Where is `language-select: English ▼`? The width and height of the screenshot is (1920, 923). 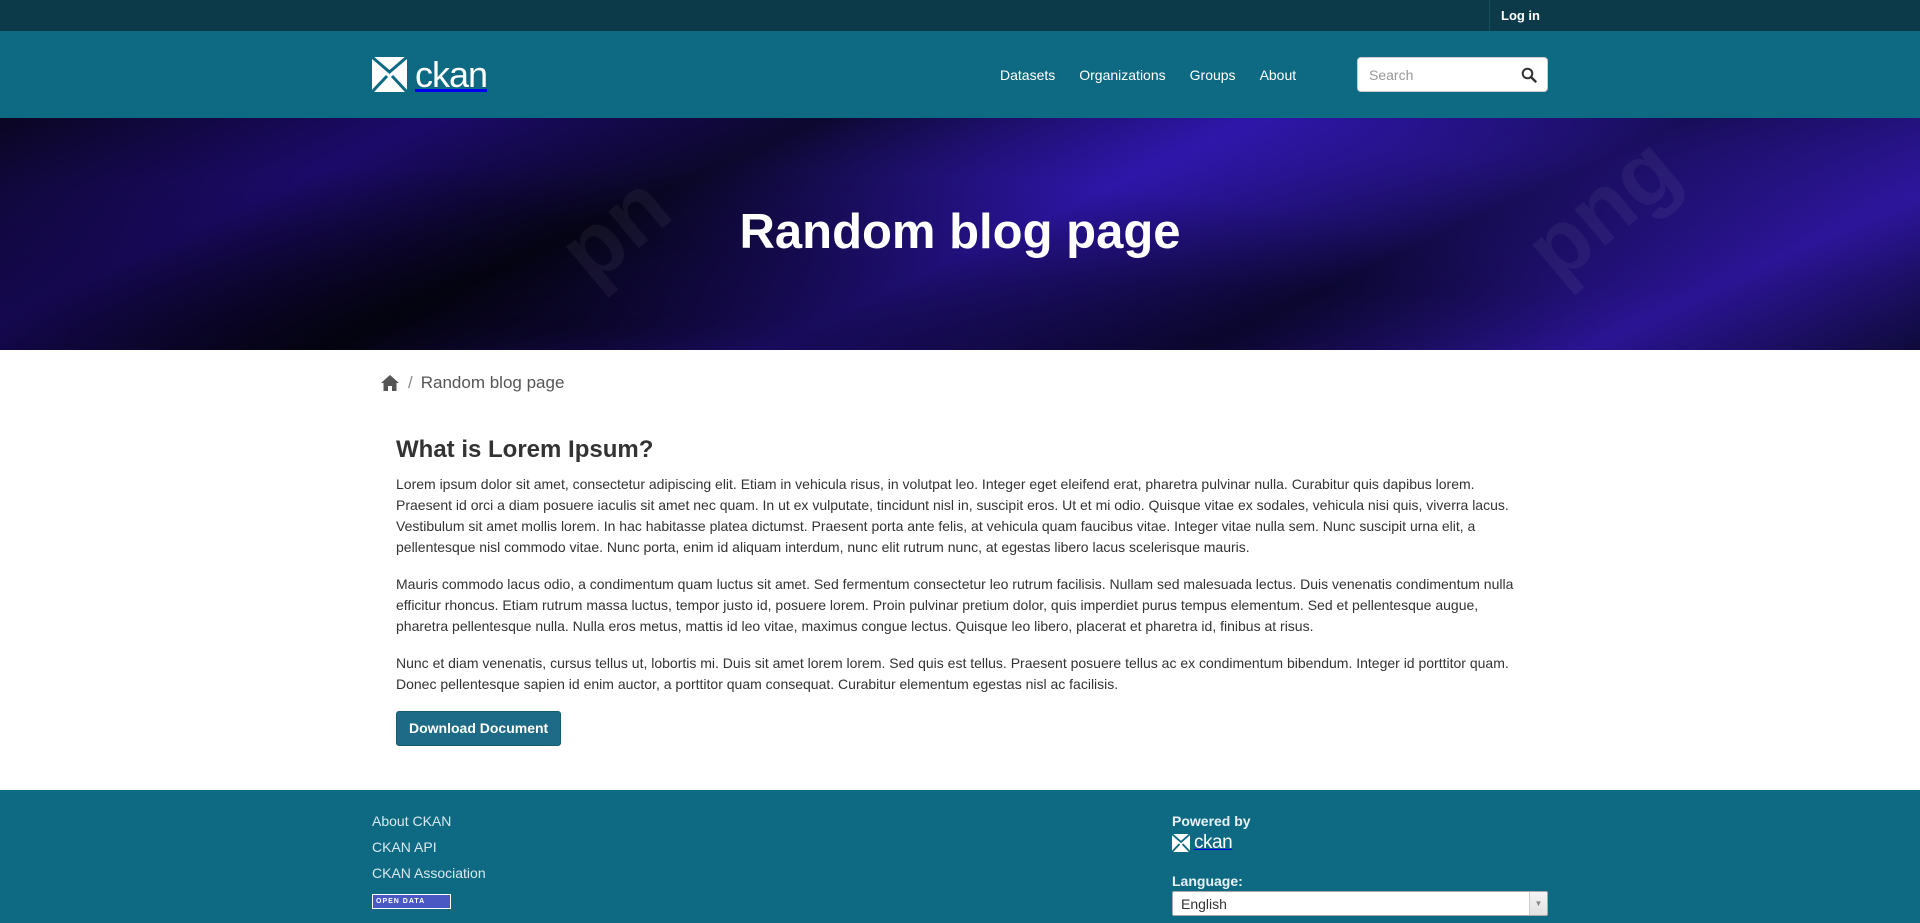
language-select: English ▼ is located at coordinates (1360, 903).